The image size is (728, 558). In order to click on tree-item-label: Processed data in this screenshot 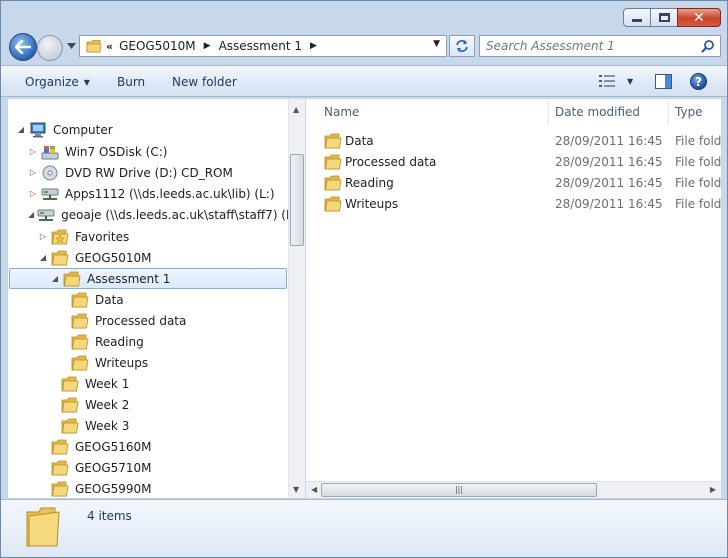, I will do `click(141, 320)`.